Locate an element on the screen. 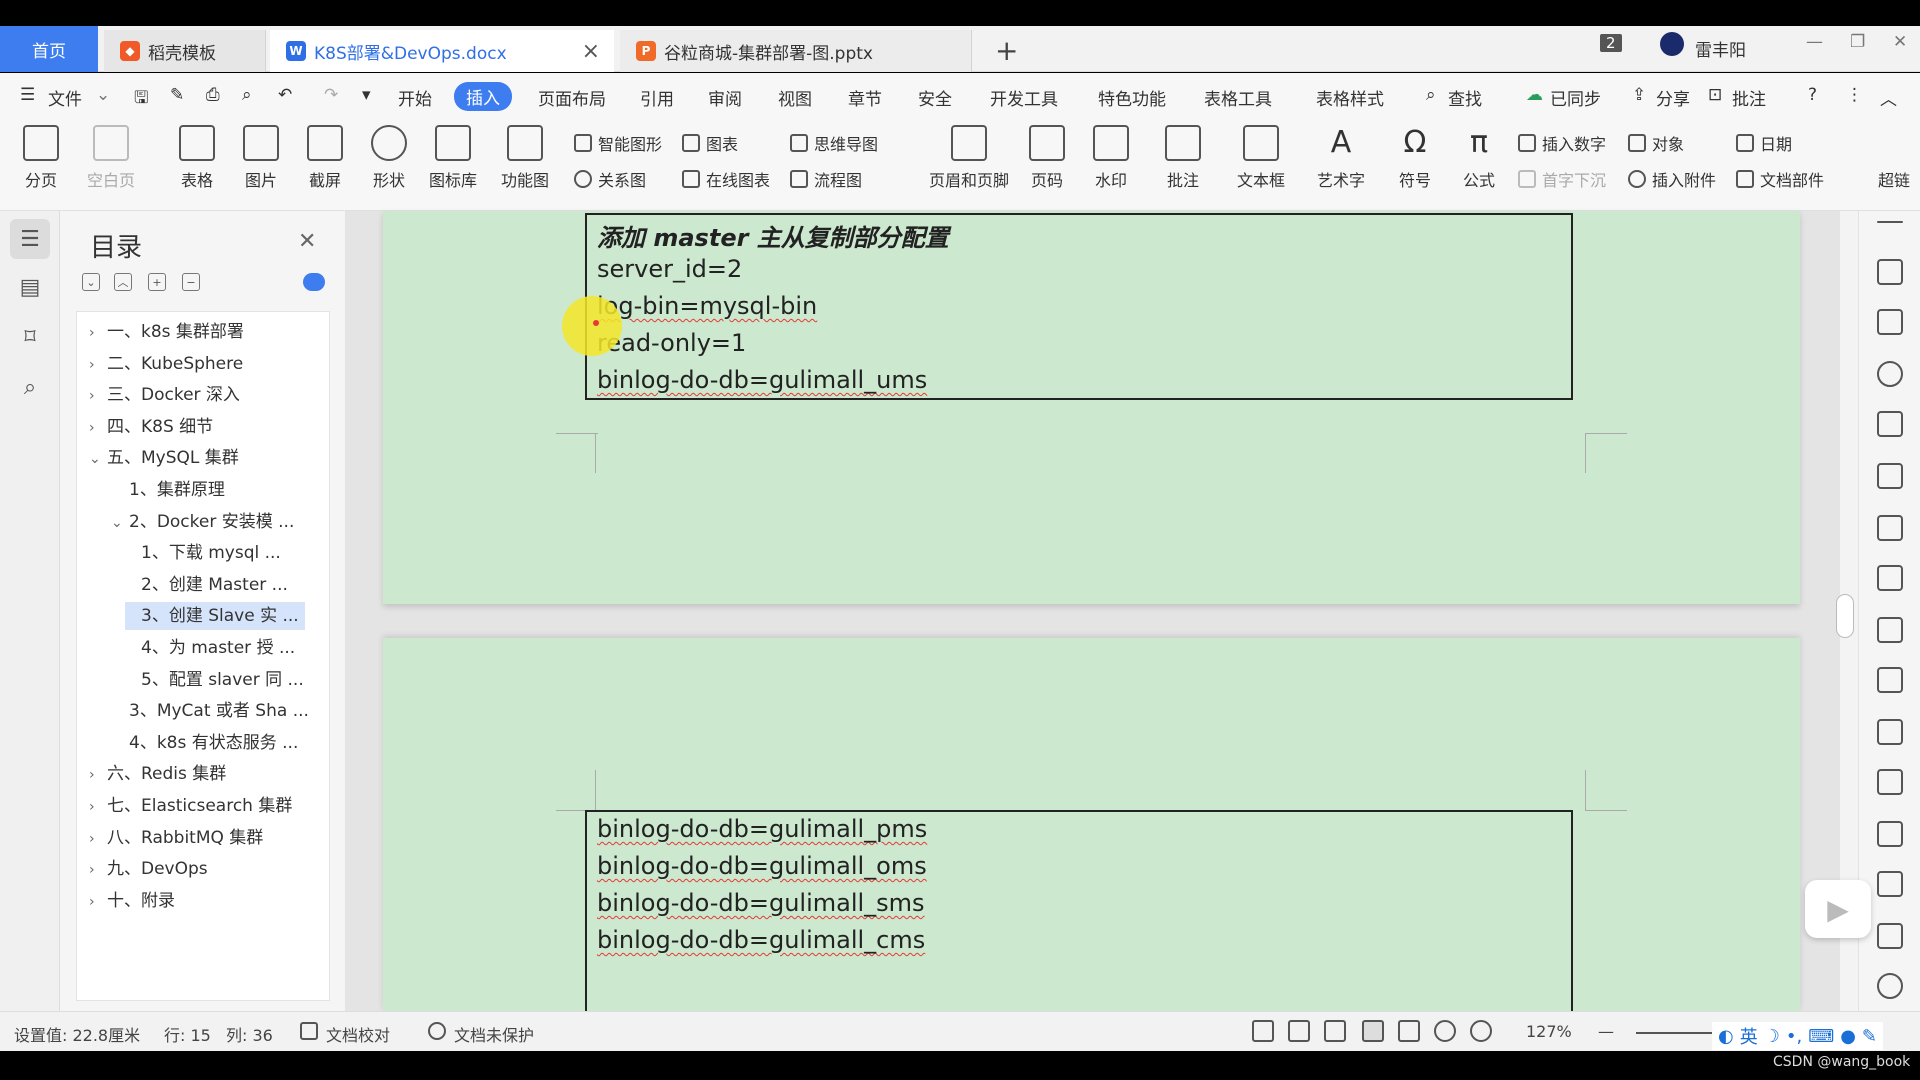 This screenshot has width=1920, height=1080. share-icon: ⇪ is located at coordinates (1639, 95).